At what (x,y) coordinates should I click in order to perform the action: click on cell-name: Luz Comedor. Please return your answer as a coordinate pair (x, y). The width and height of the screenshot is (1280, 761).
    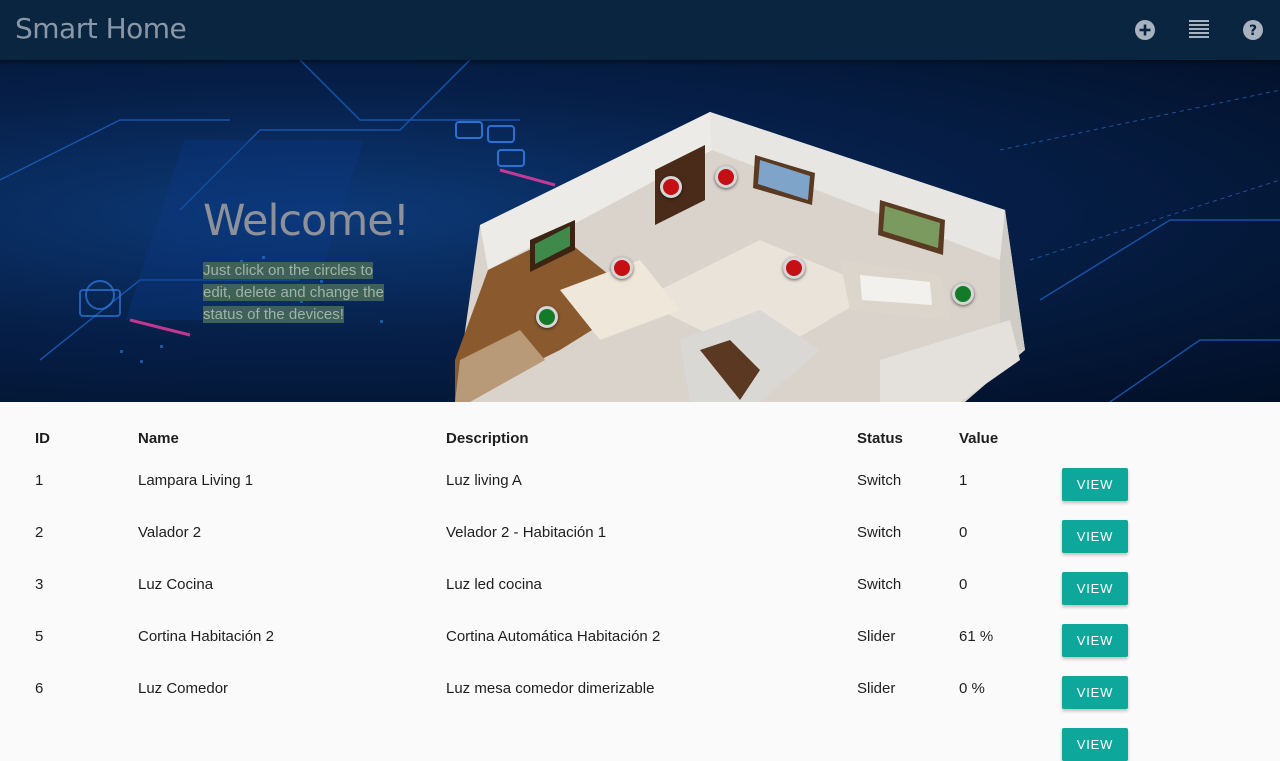
    Looking at the image, I should click on (183, 688).